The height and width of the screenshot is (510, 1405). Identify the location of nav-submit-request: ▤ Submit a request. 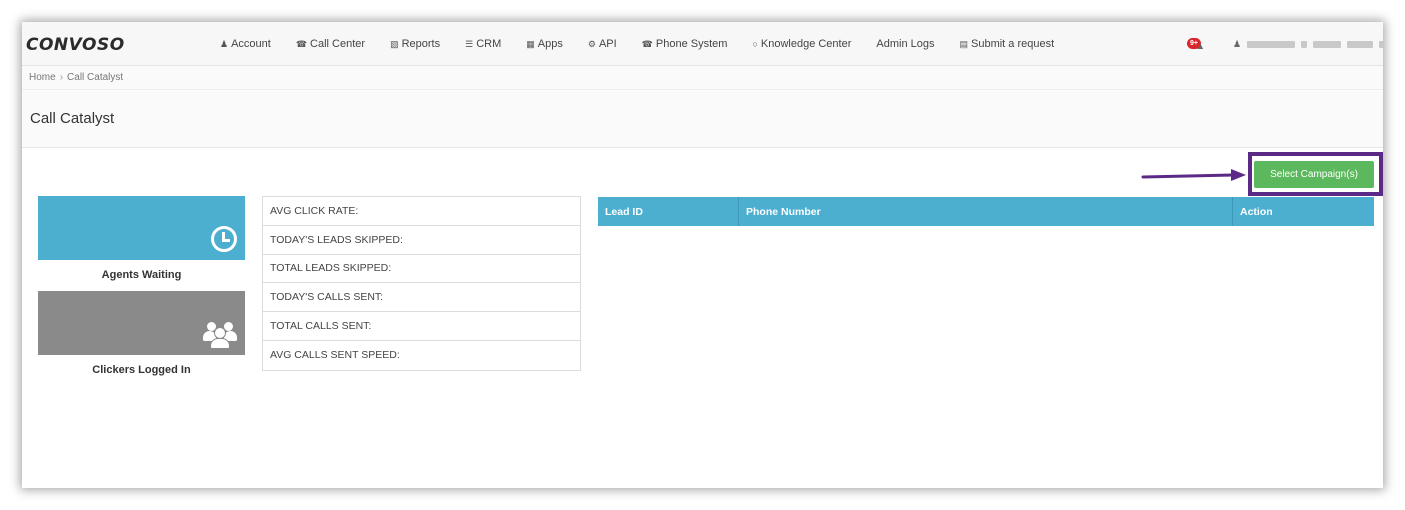
(1006, 44).